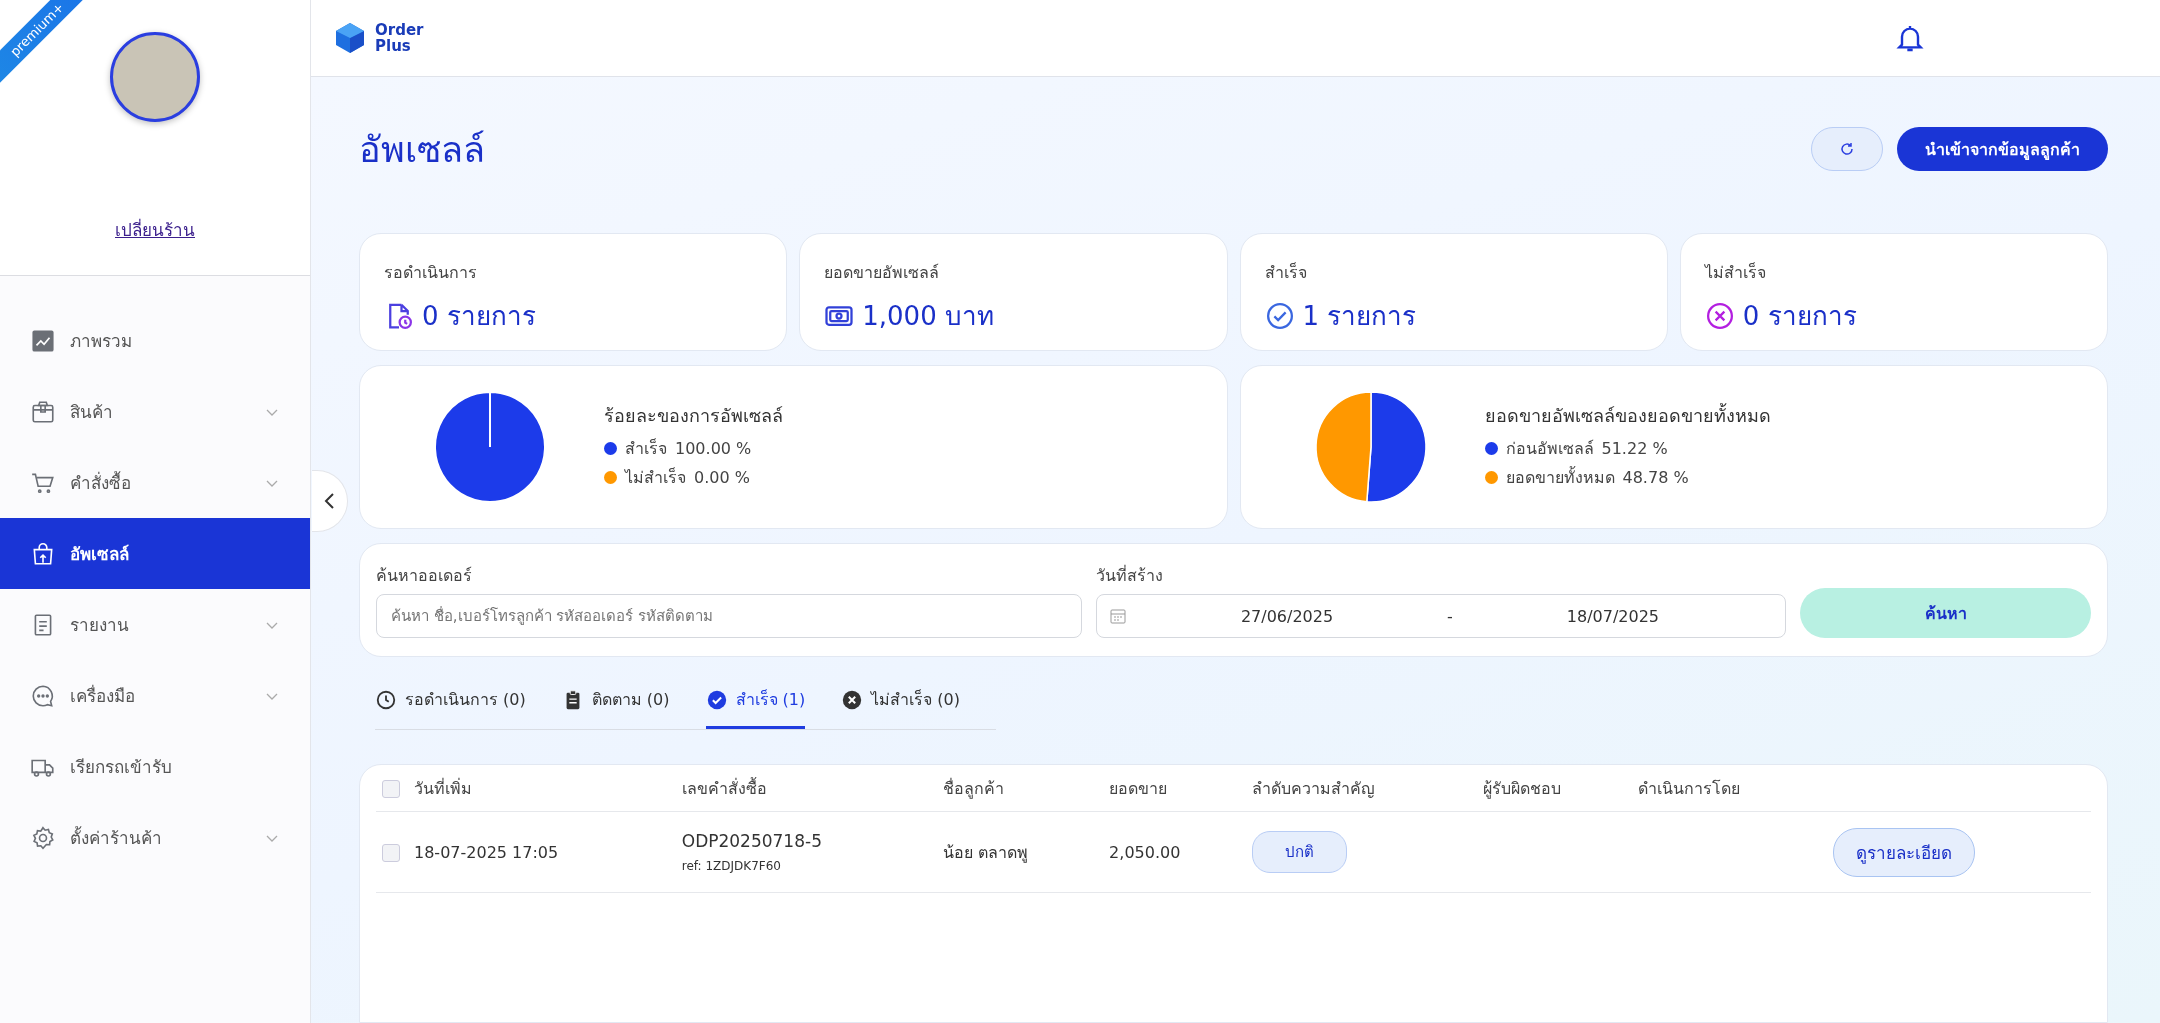 The height and width of the screenshot is (1023, 2160). What do you see at coordinates (615, 703) in the screenshot?
I see `status-tab: ติดตาม (0)` at bounding box center [615, 703].